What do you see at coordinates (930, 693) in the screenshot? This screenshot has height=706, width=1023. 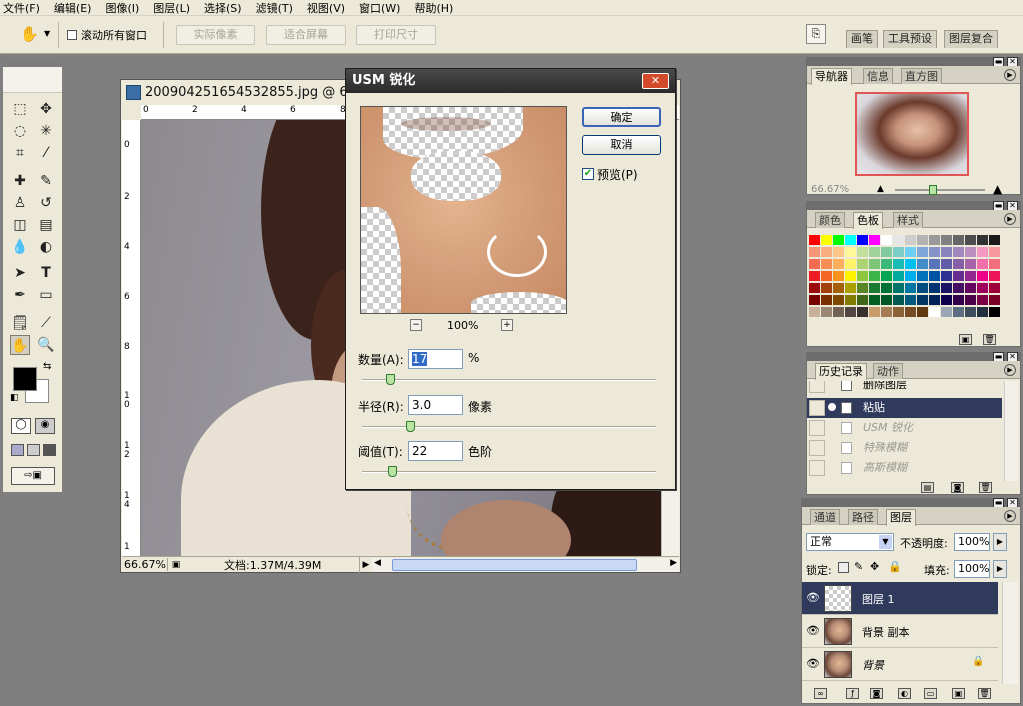 I see `new-group-icon: ▭` at bounding box center [930, 693].